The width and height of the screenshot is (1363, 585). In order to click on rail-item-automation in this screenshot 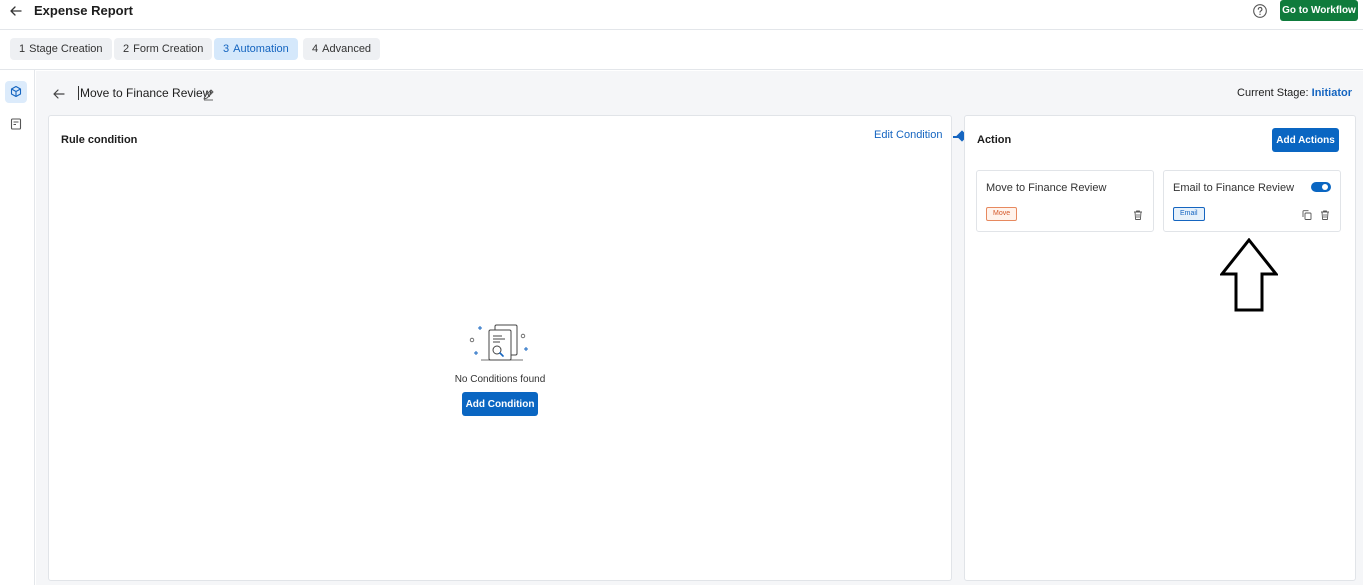, I will do `click(16, 92)`.